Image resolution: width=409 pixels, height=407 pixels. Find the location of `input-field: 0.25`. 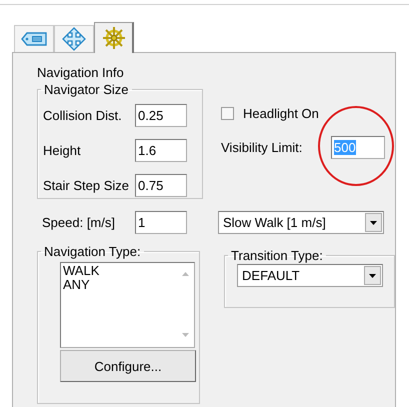

input-field: 0.25 is located at coordinates (161, 115).